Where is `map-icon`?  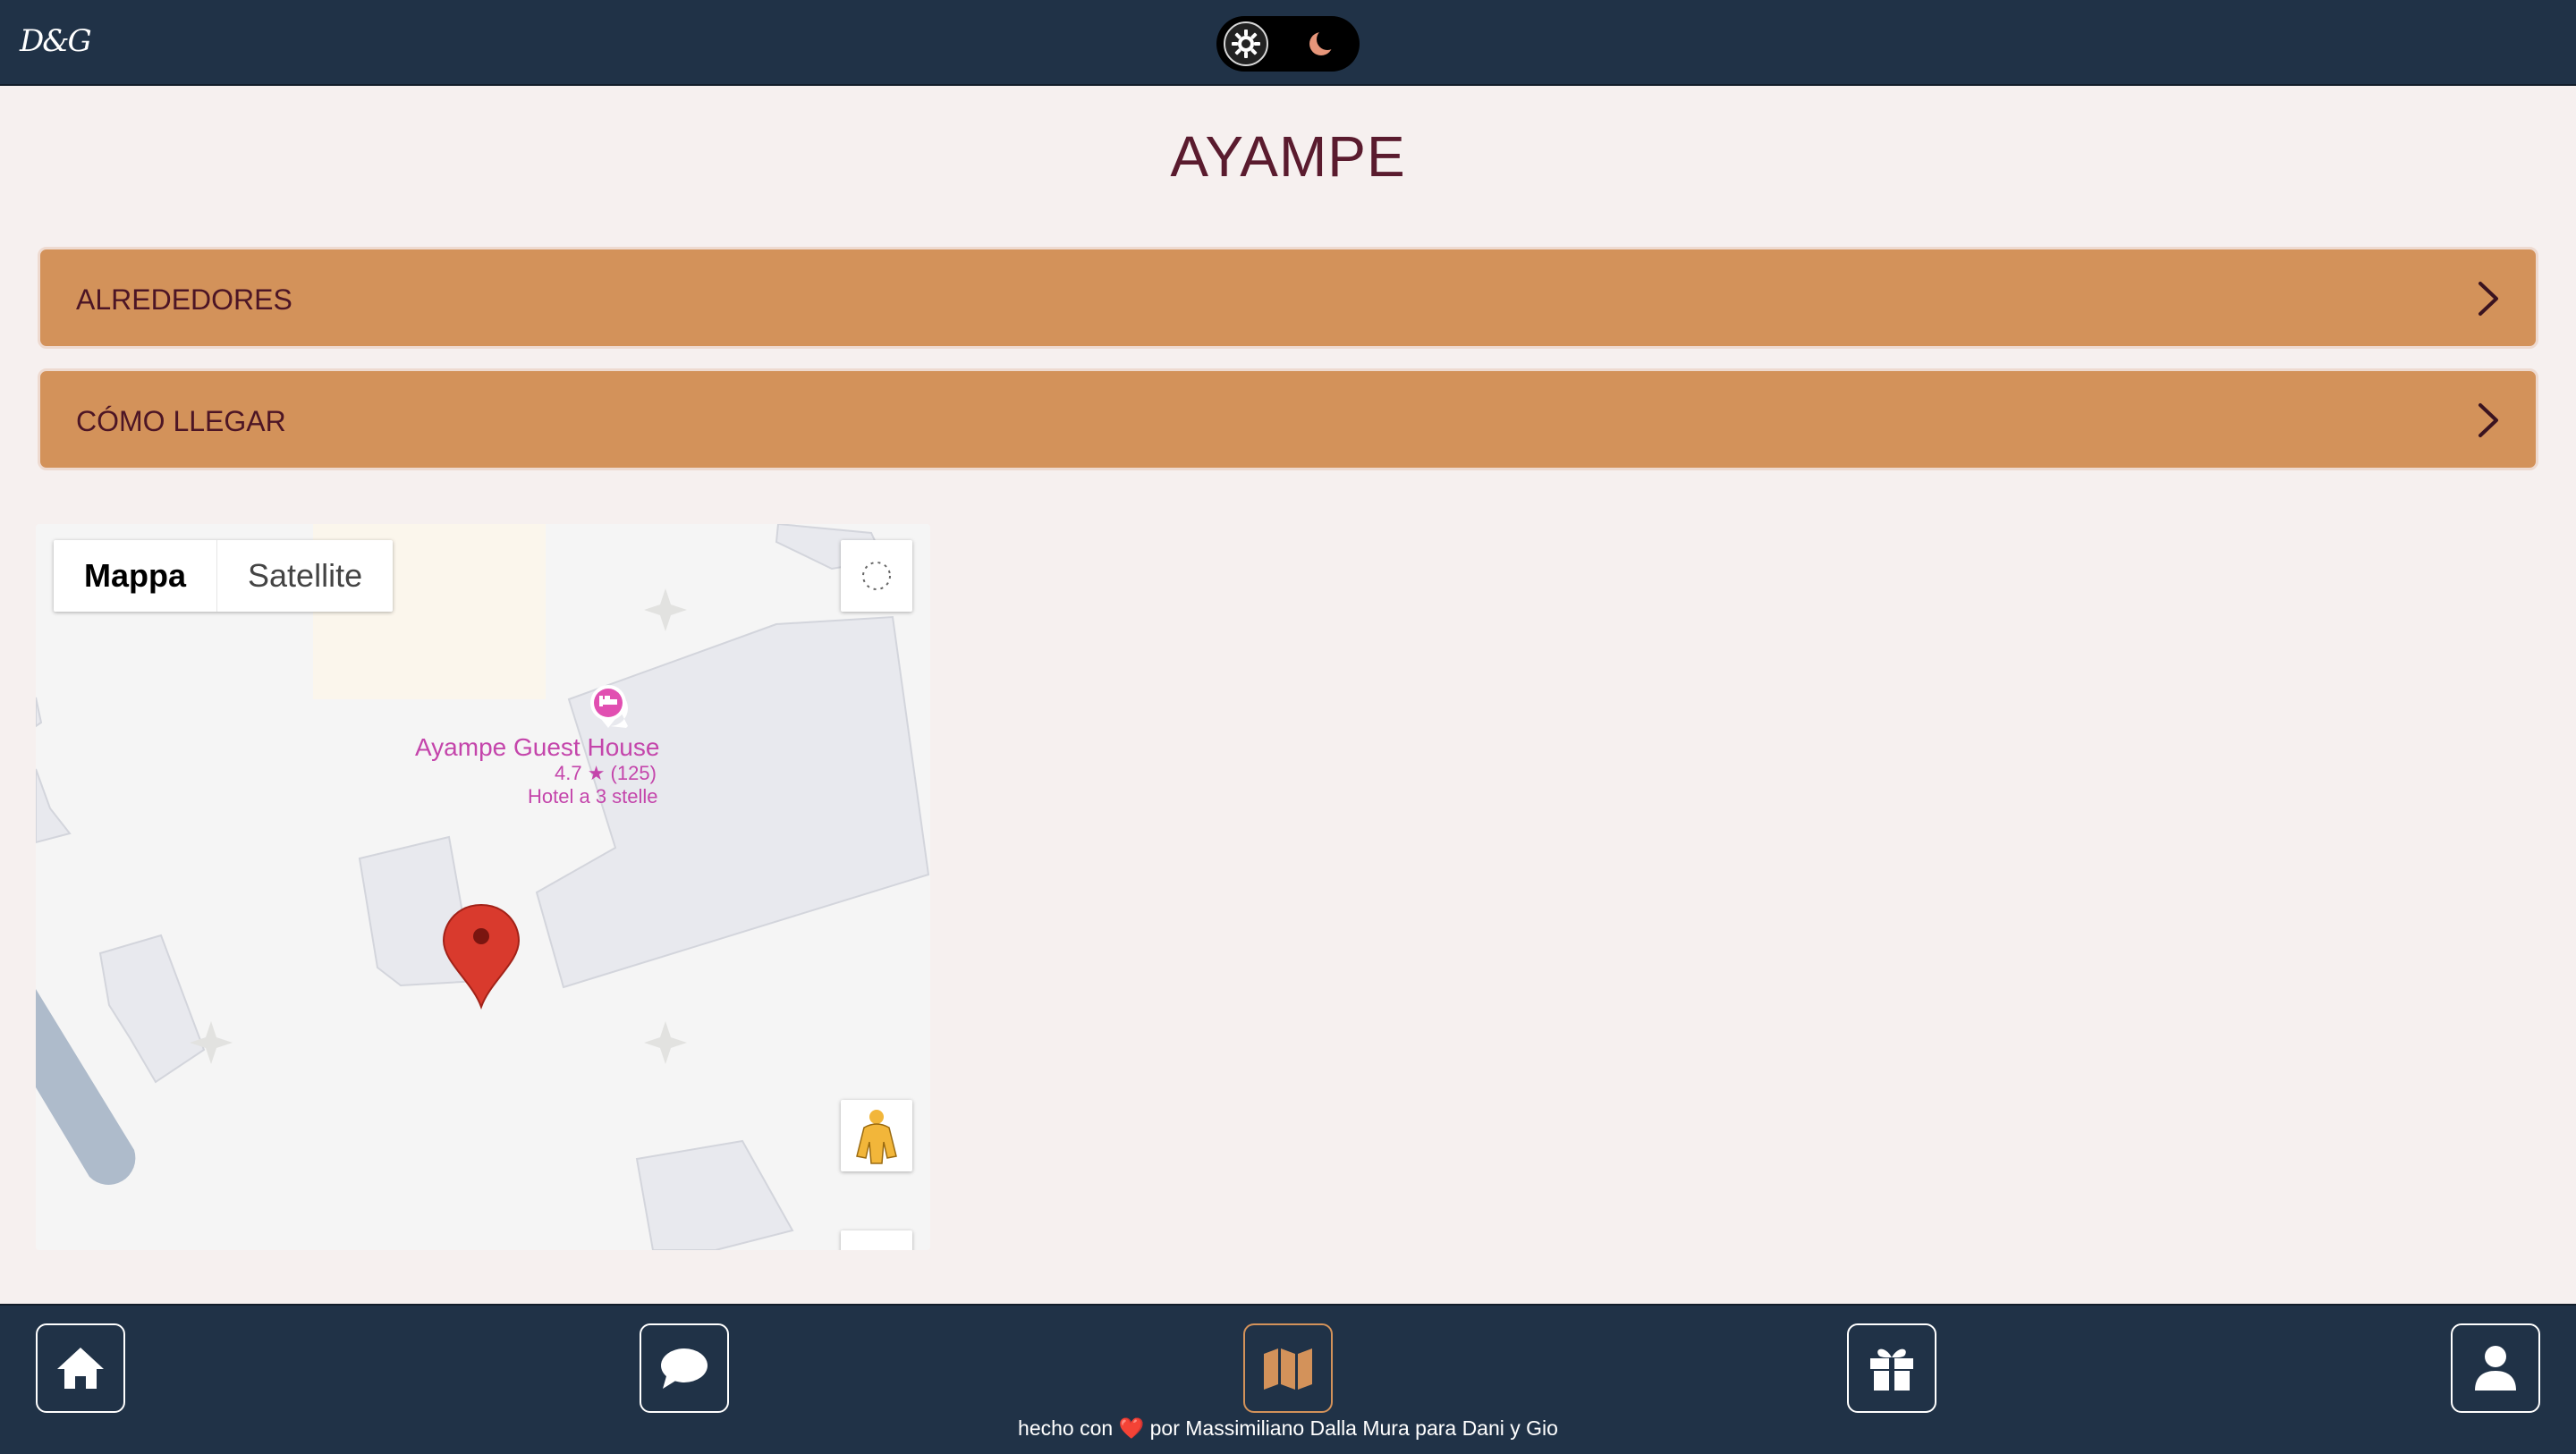
map-icon is located at coordinates (1288, 1369).